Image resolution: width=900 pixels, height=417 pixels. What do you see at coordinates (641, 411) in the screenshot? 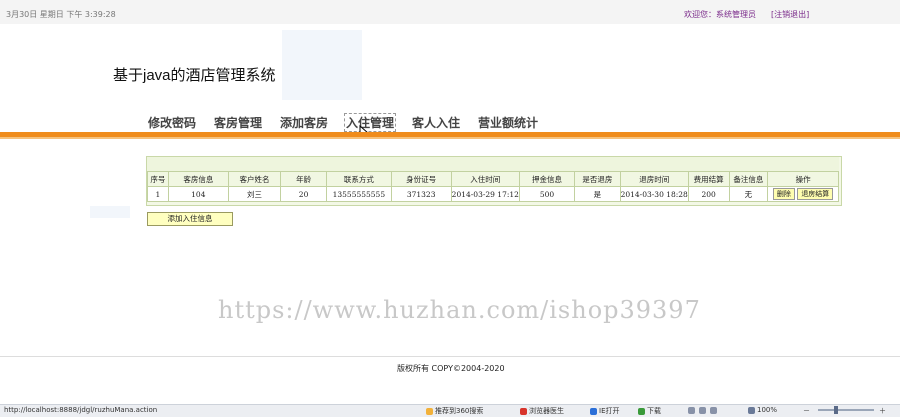
I see `download-icon` at bounding box center [641, 411].